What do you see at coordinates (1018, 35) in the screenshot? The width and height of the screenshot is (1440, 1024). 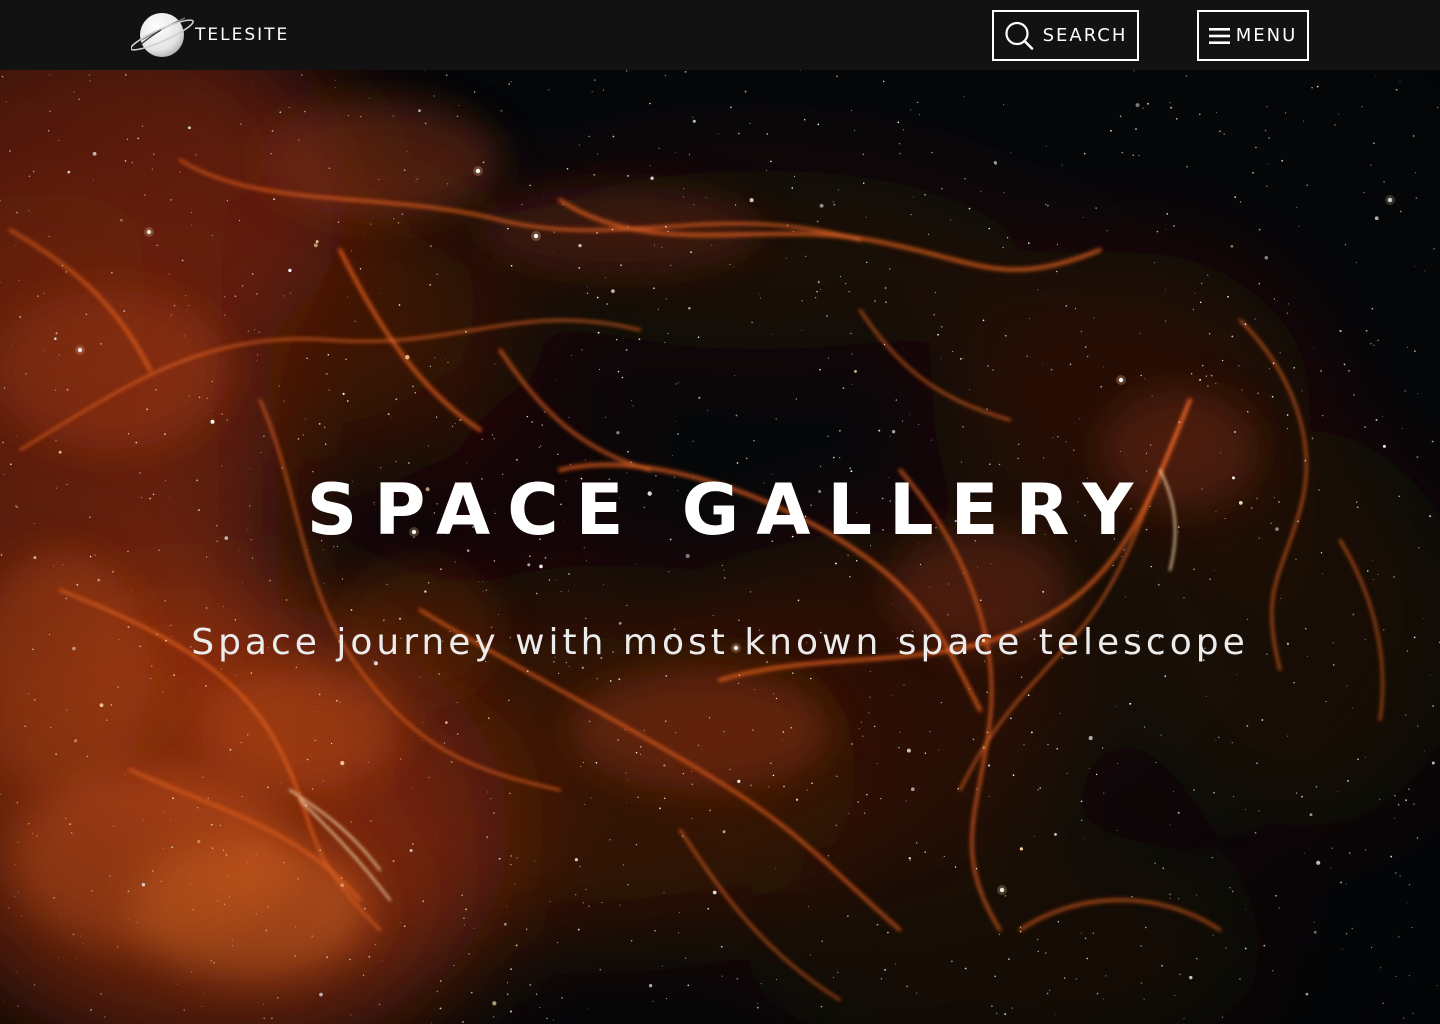 I see `search-icon` at bounding box center [1018, 35].